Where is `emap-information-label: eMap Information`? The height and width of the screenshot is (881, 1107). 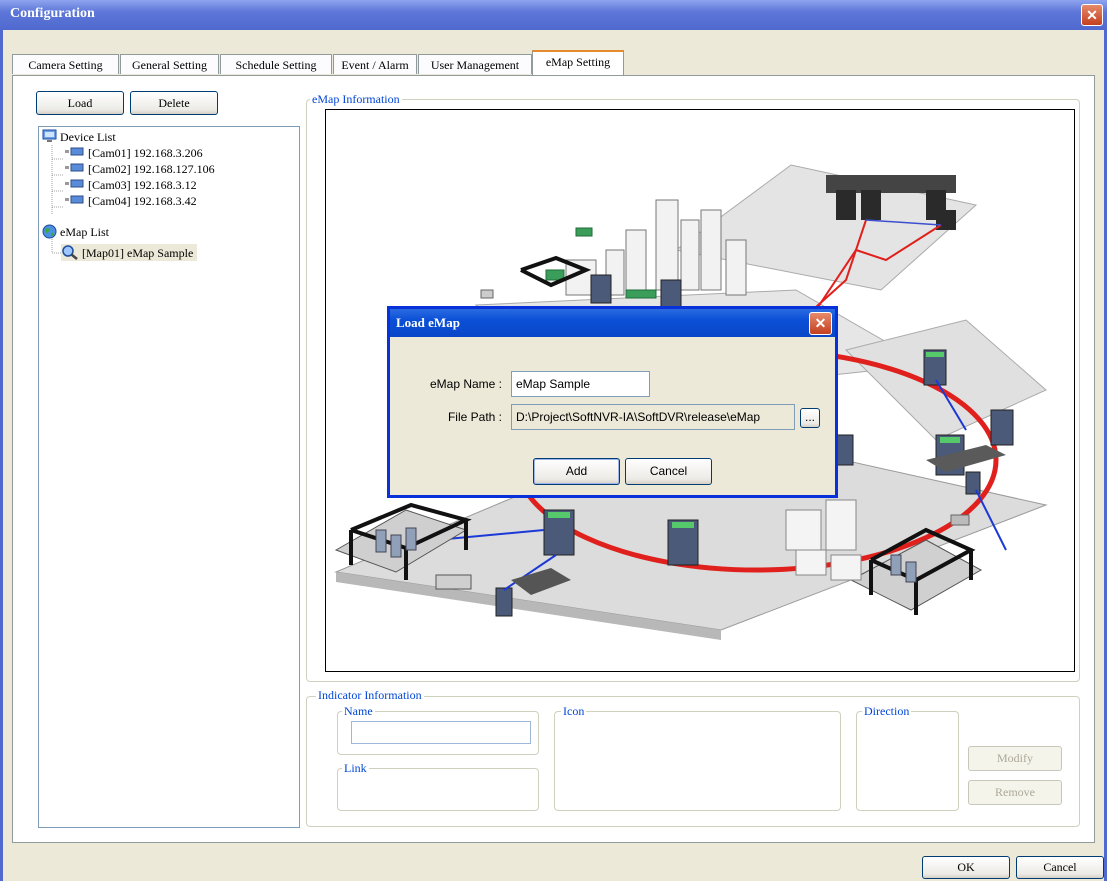 emap-information-label: eMap Information is located at coordinates (356, 99).